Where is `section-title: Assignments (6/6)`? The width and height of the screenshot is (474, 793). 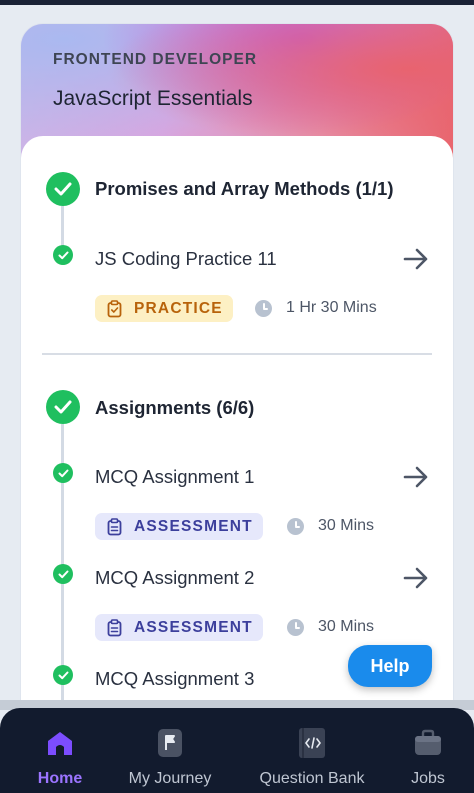 section-title: Assignments (6/6) is located at coordinates (174, 408).